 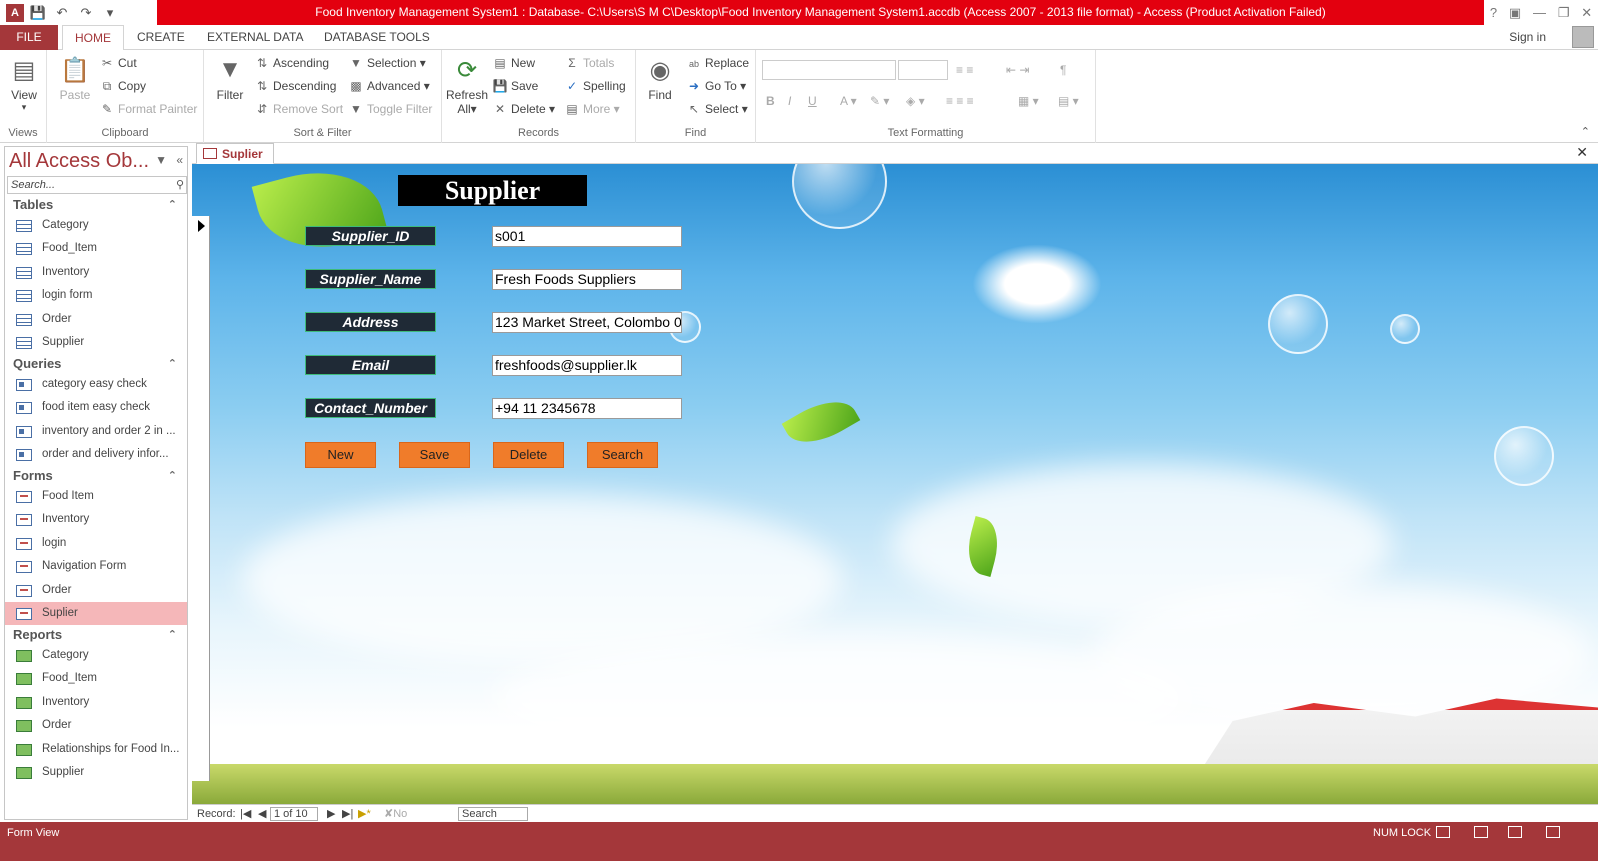 What do you see at coordinates (717, 109) in the screenshot?
I see `select-button: ↖ Select ▾` at bounding box center [717, 109].